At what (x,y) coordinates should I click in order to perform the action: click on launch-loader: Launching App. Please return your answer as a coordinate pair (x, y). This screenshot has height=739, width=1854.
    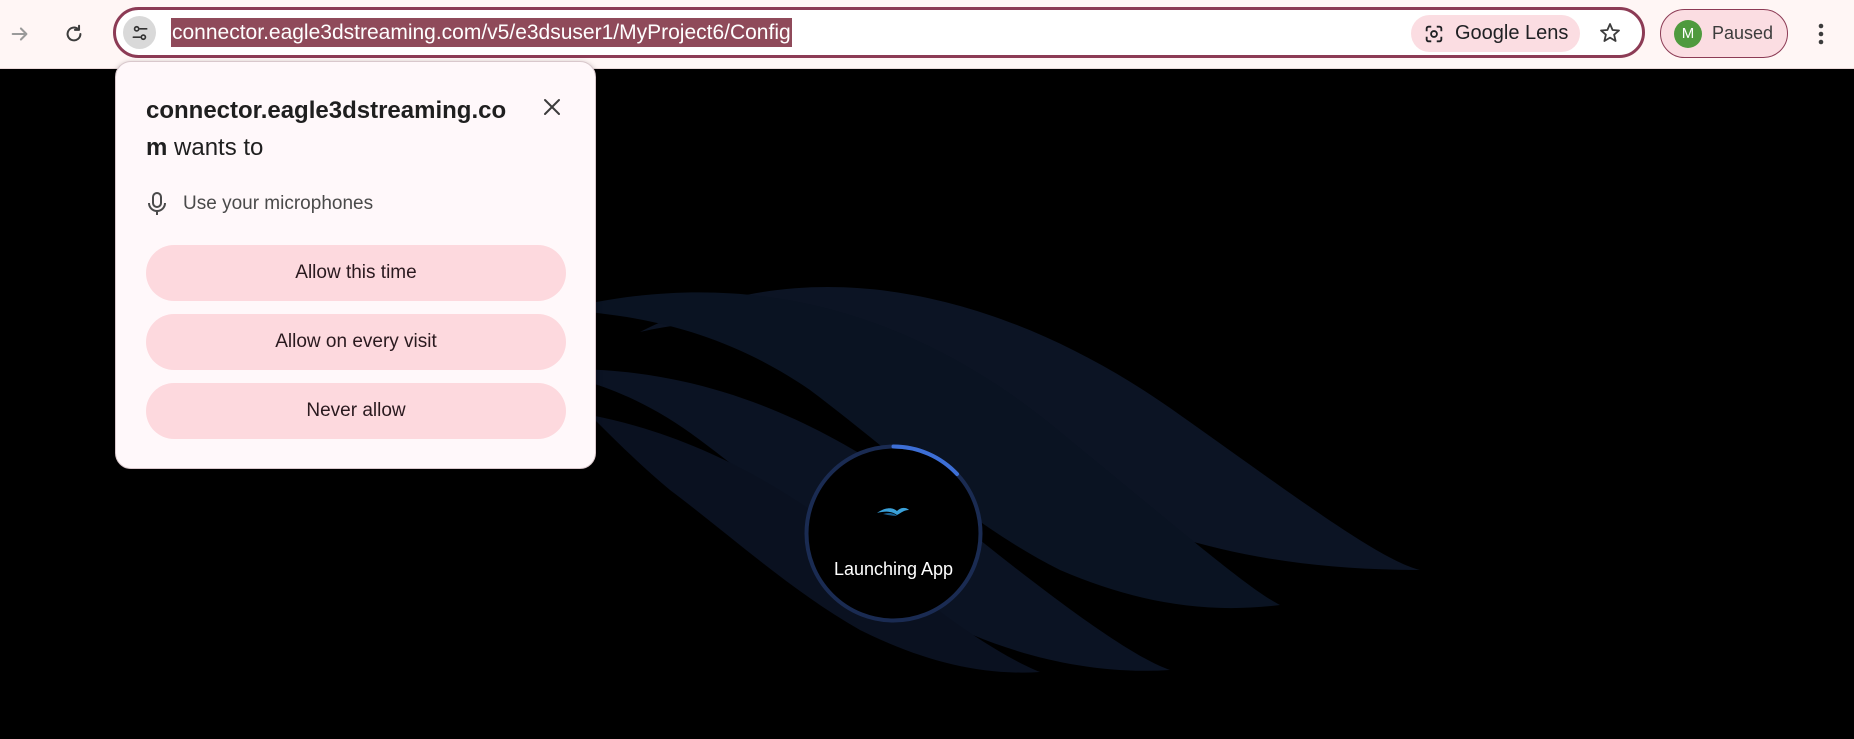
    Looking at the image, I should click on (893, 533).